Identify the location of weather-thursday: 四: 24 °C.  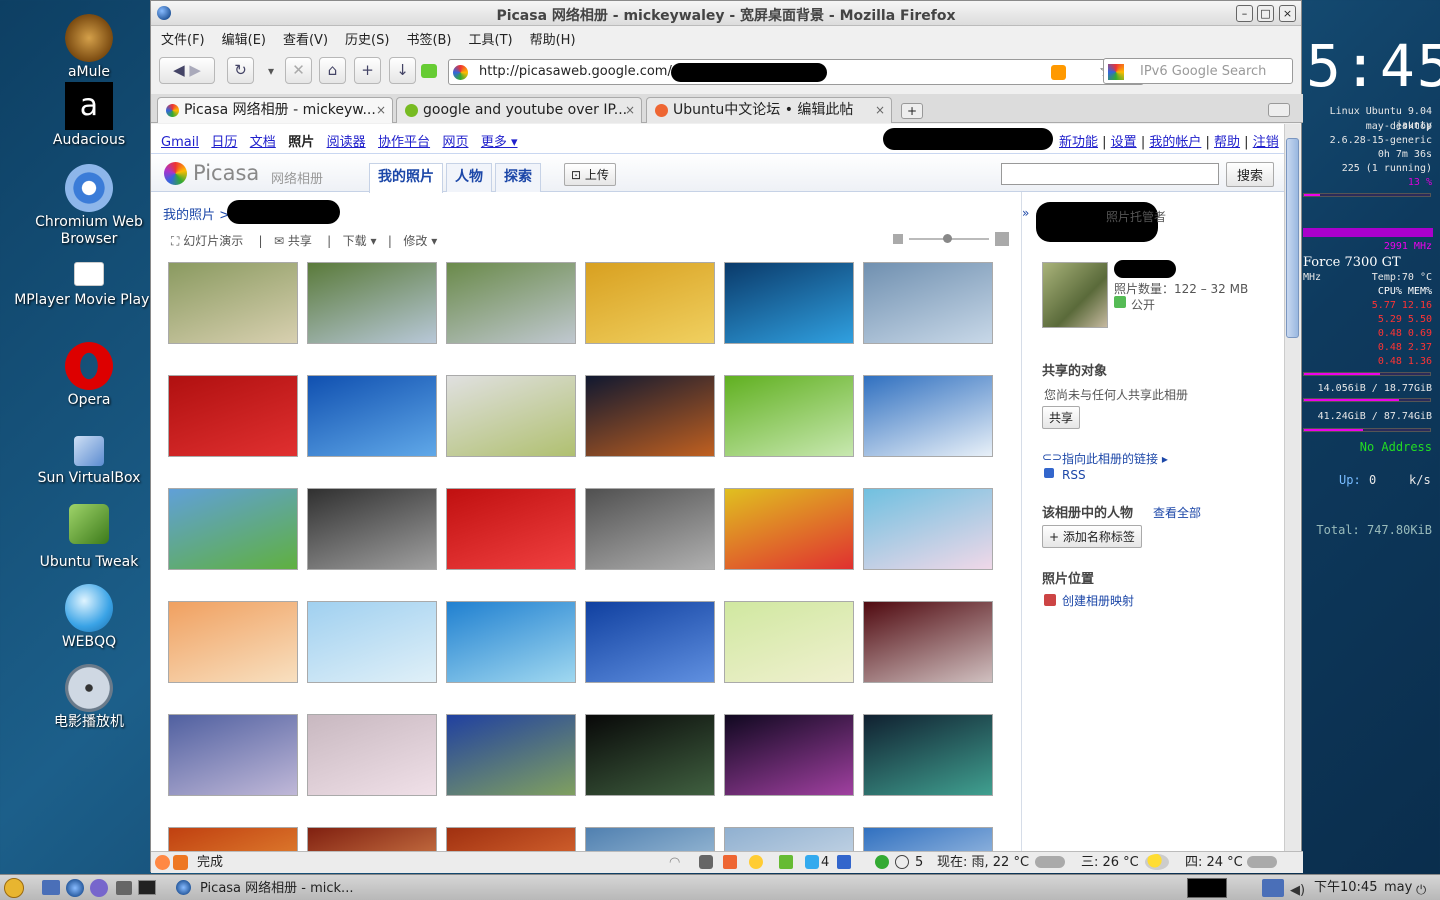
(1214, 862).